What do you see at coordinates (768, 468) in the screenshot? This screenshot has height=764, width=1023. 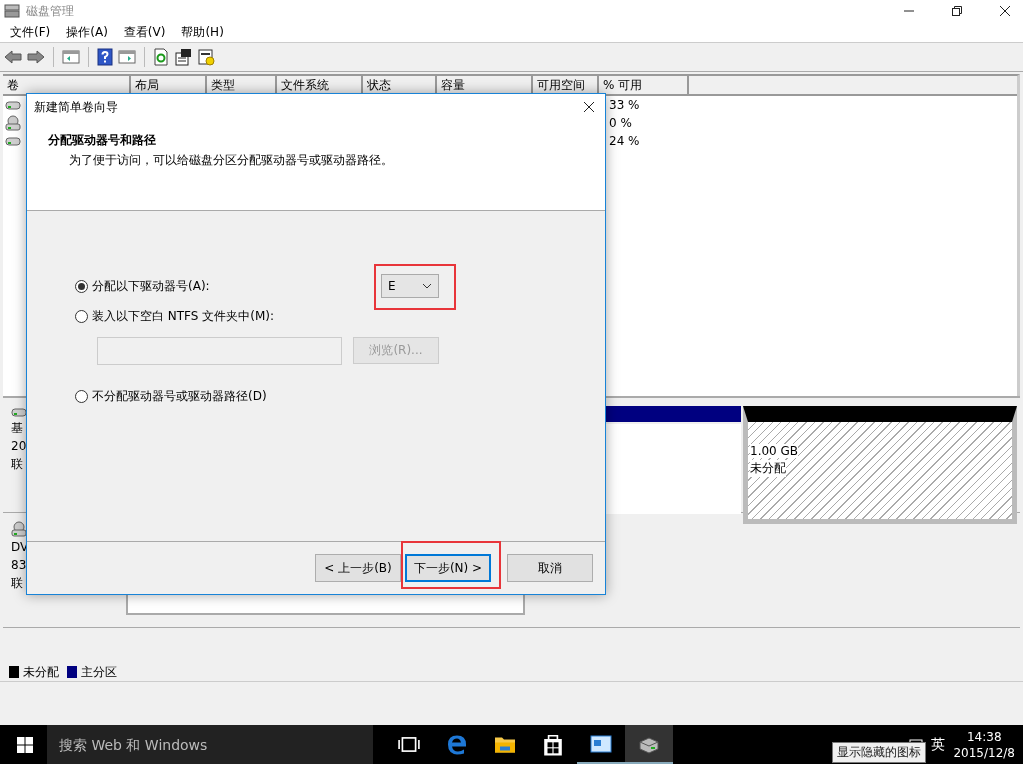 I see `partition-status: 未分配` at bounding box center [768, 468].